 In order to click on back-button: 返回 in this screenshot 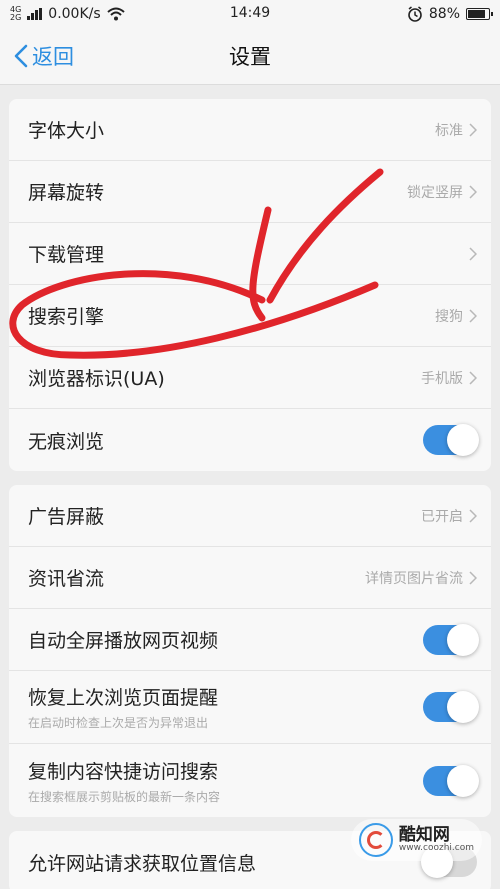, I will do `click(37, 56)`.